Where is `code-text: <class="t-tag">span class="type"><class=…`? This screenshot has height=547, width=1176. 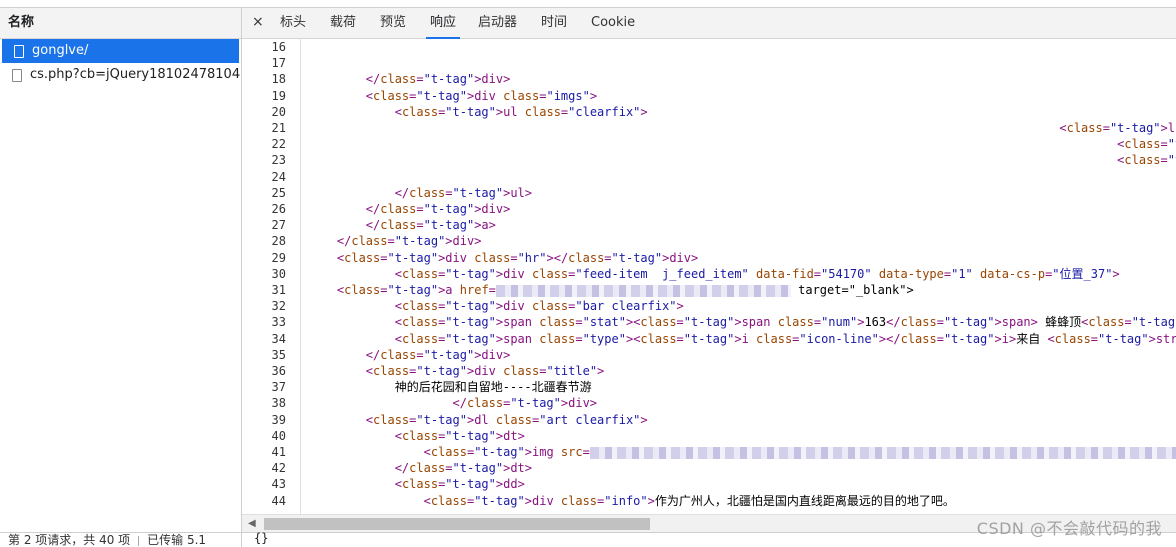
code-text: <class="t-tag">span class="type"><class=… is located at coordinates (785, 338).